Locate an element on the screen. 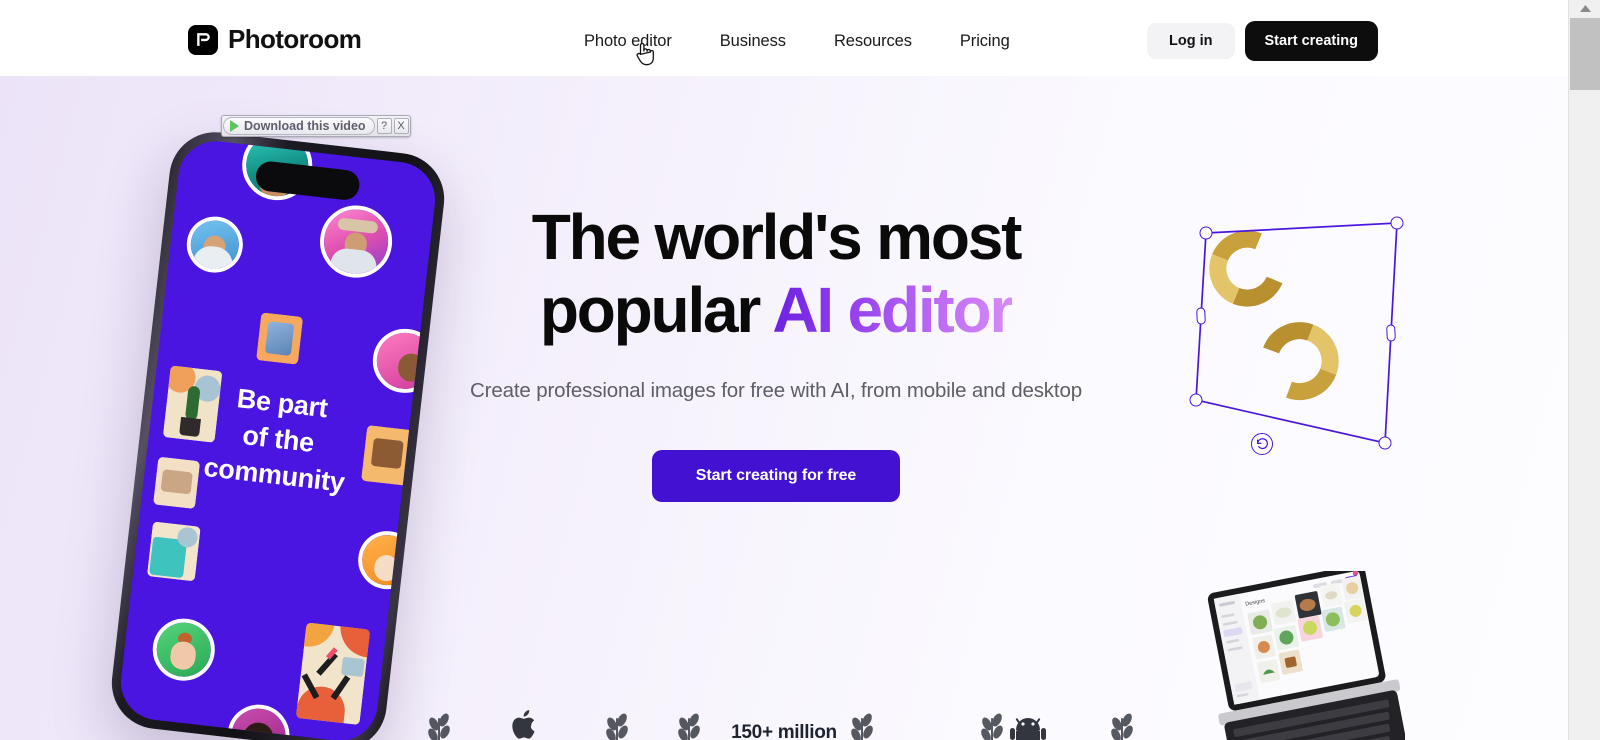 The image size is (1600, 740). headline-line-2-plain: popular is located at coordinates (656, 309).